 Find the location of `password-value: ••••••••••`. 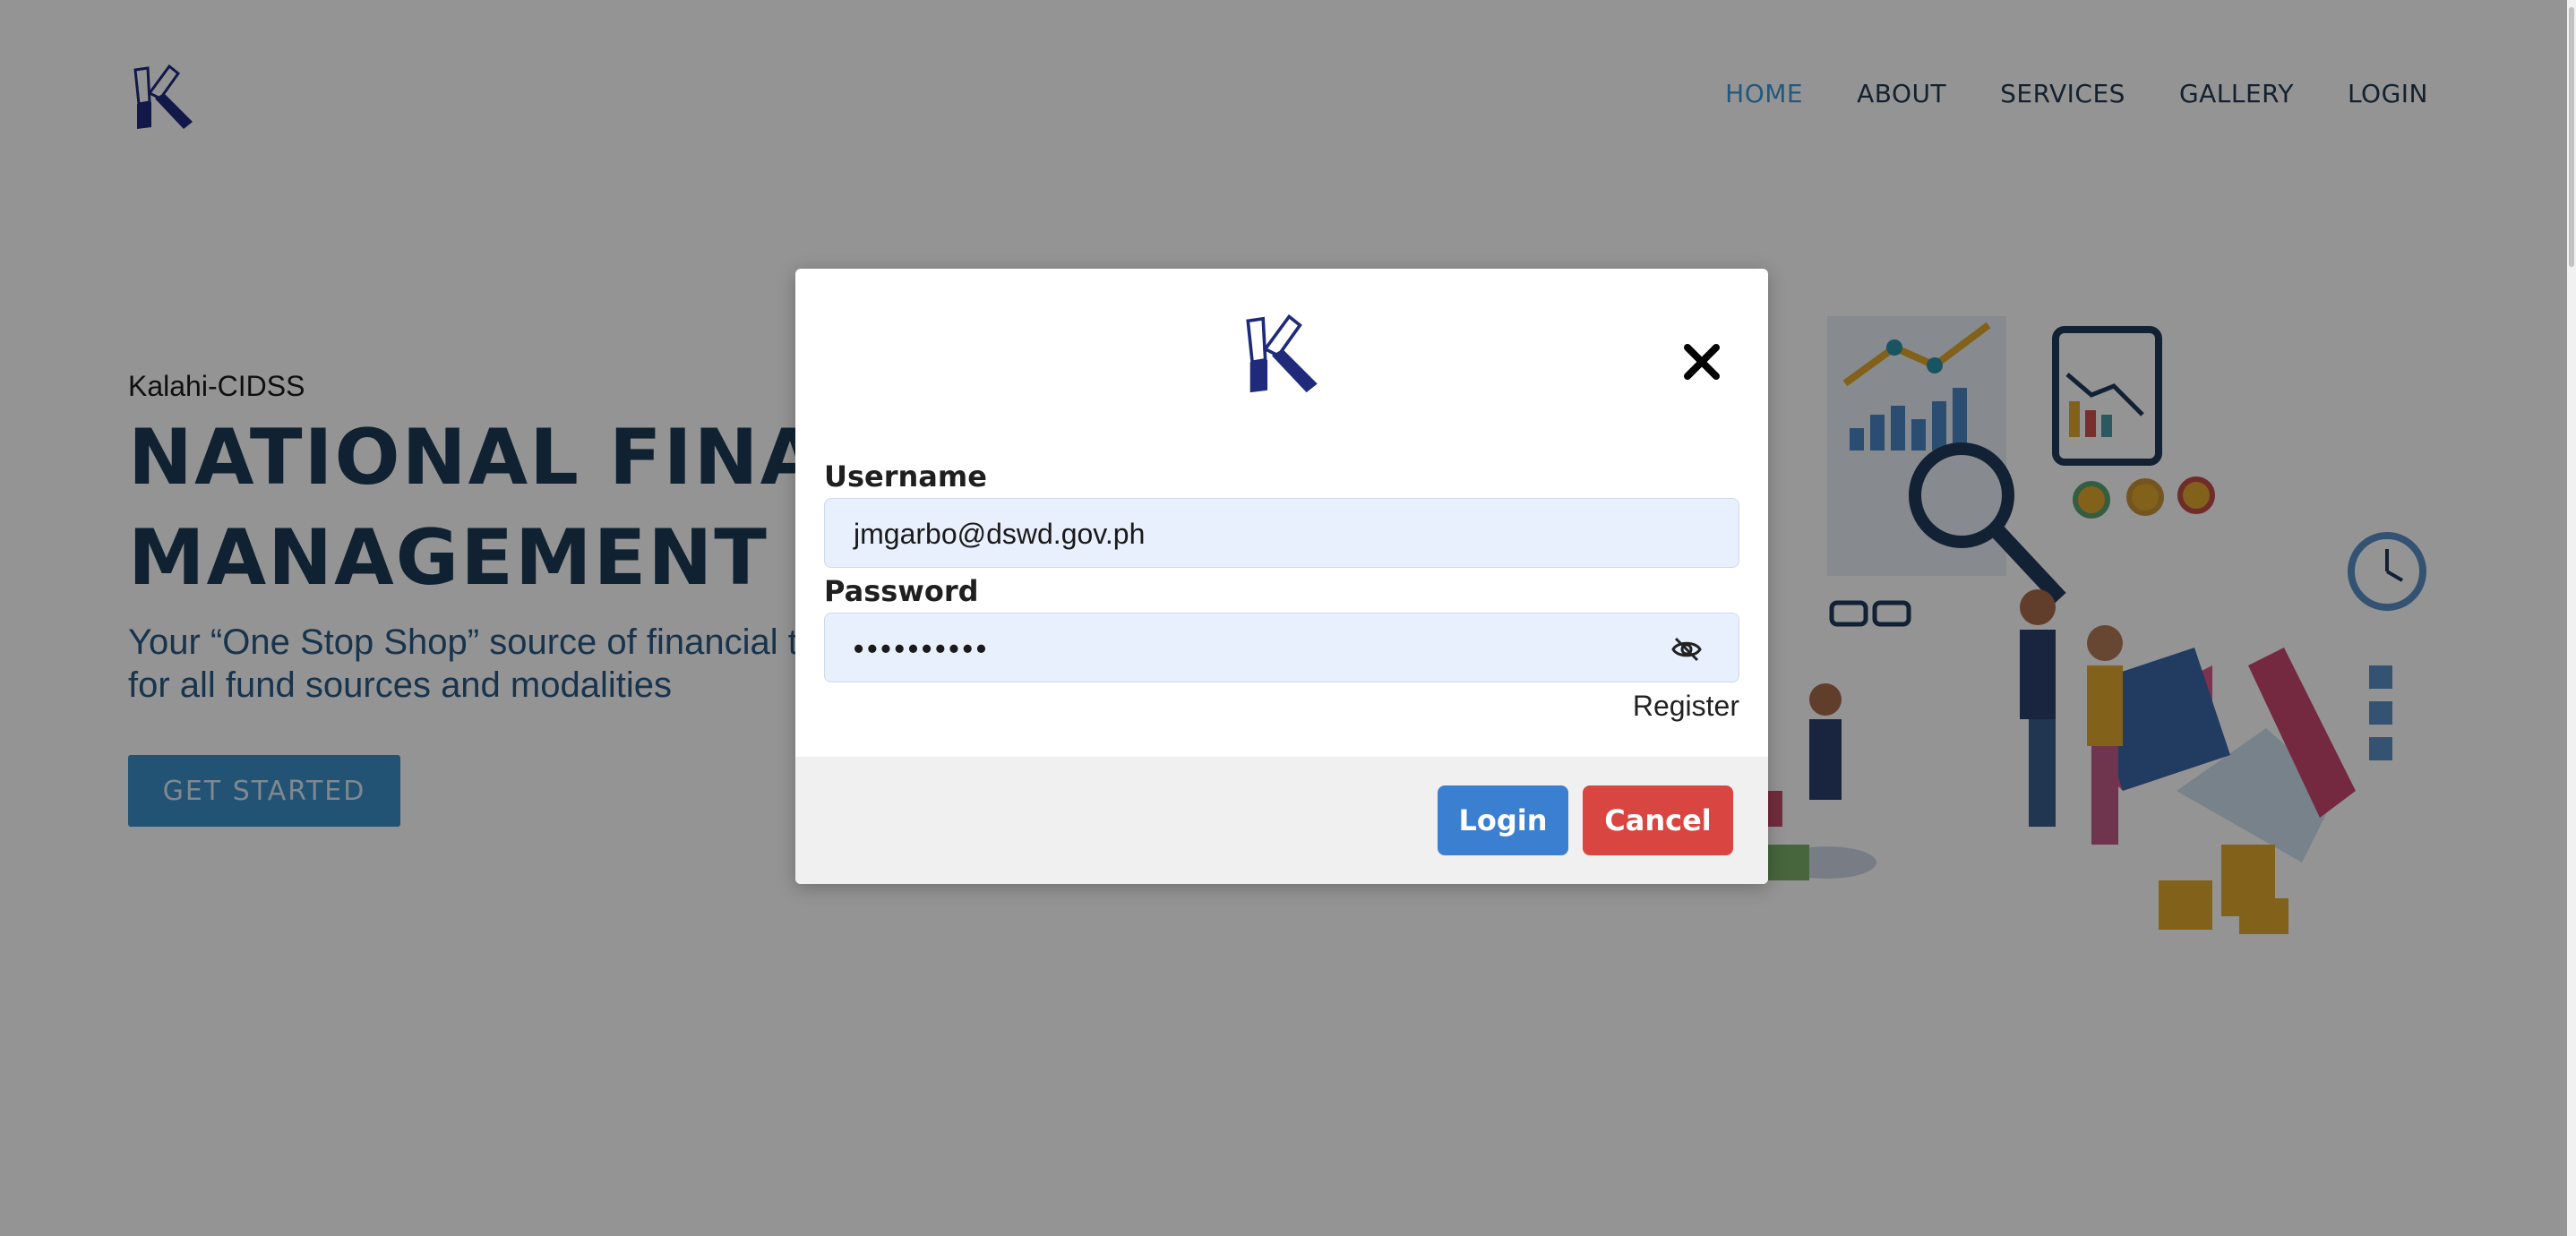

password-value: •••••••••• is located at coordinates (922, 648).